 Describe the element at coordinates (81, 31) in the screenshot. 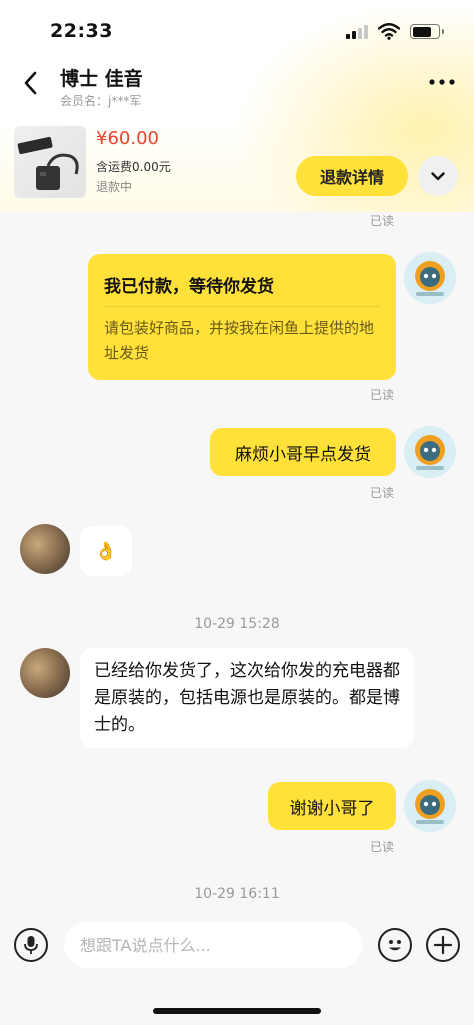

I see `status-time: 22:33` at that location.